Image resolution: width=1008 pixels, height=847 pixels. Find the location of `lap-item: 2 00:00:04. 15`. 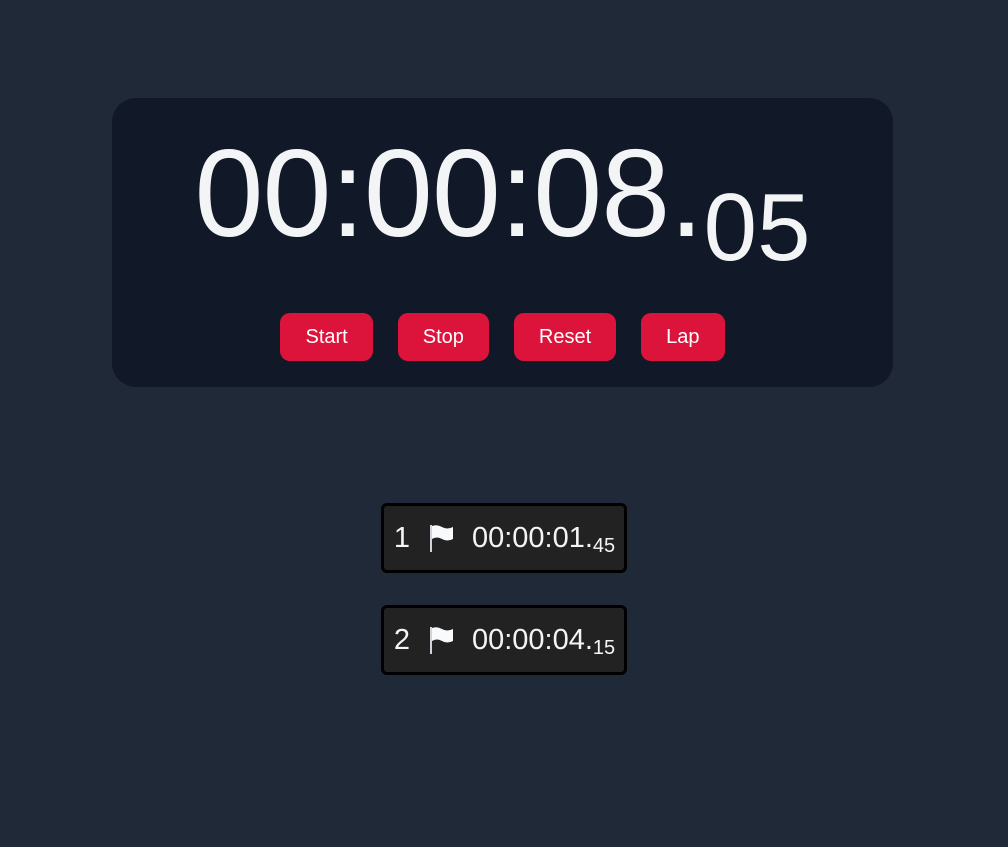

lap-item: 2 00:00:04. 15 is located at coordinates (504, 640).